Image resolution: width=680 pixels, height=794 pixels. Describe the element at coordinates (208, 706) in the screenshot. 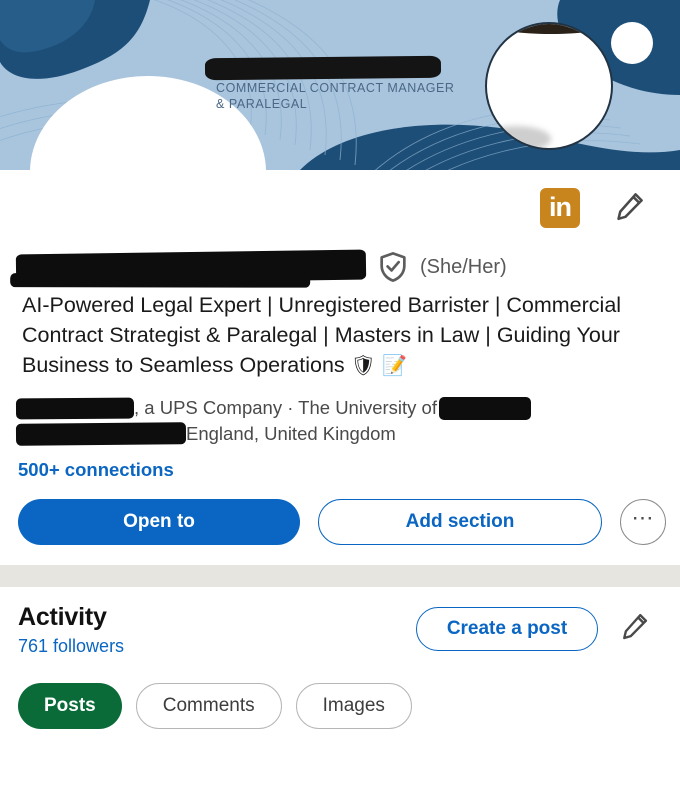

I see `filter-chip-comments: Comments` at that location.